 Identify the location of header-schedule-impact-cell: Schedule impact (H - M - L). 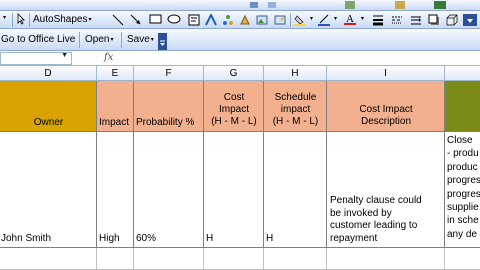
(295, 106).